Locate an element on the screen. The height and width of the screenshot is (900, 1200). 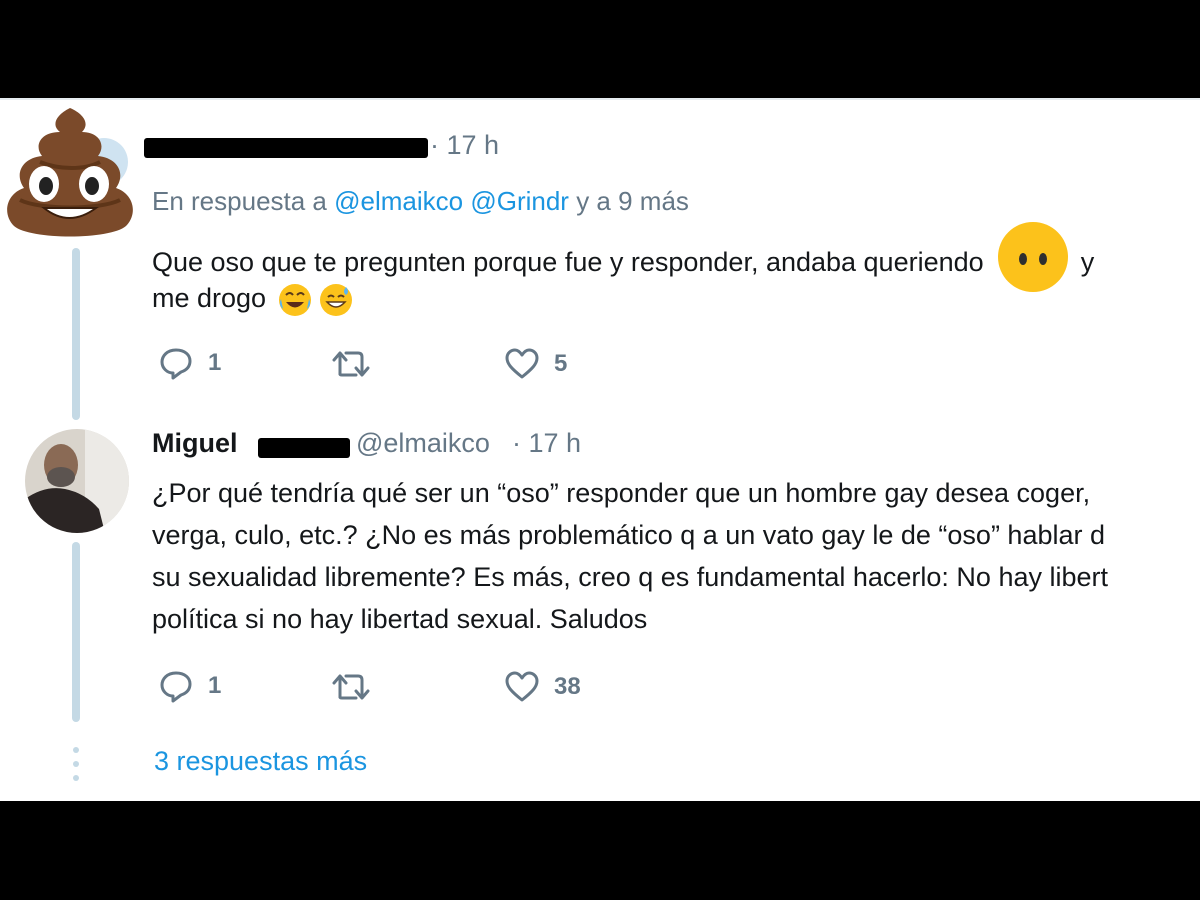
more-replies-link: 3 respuestas más is located at coordinates (260, 761).